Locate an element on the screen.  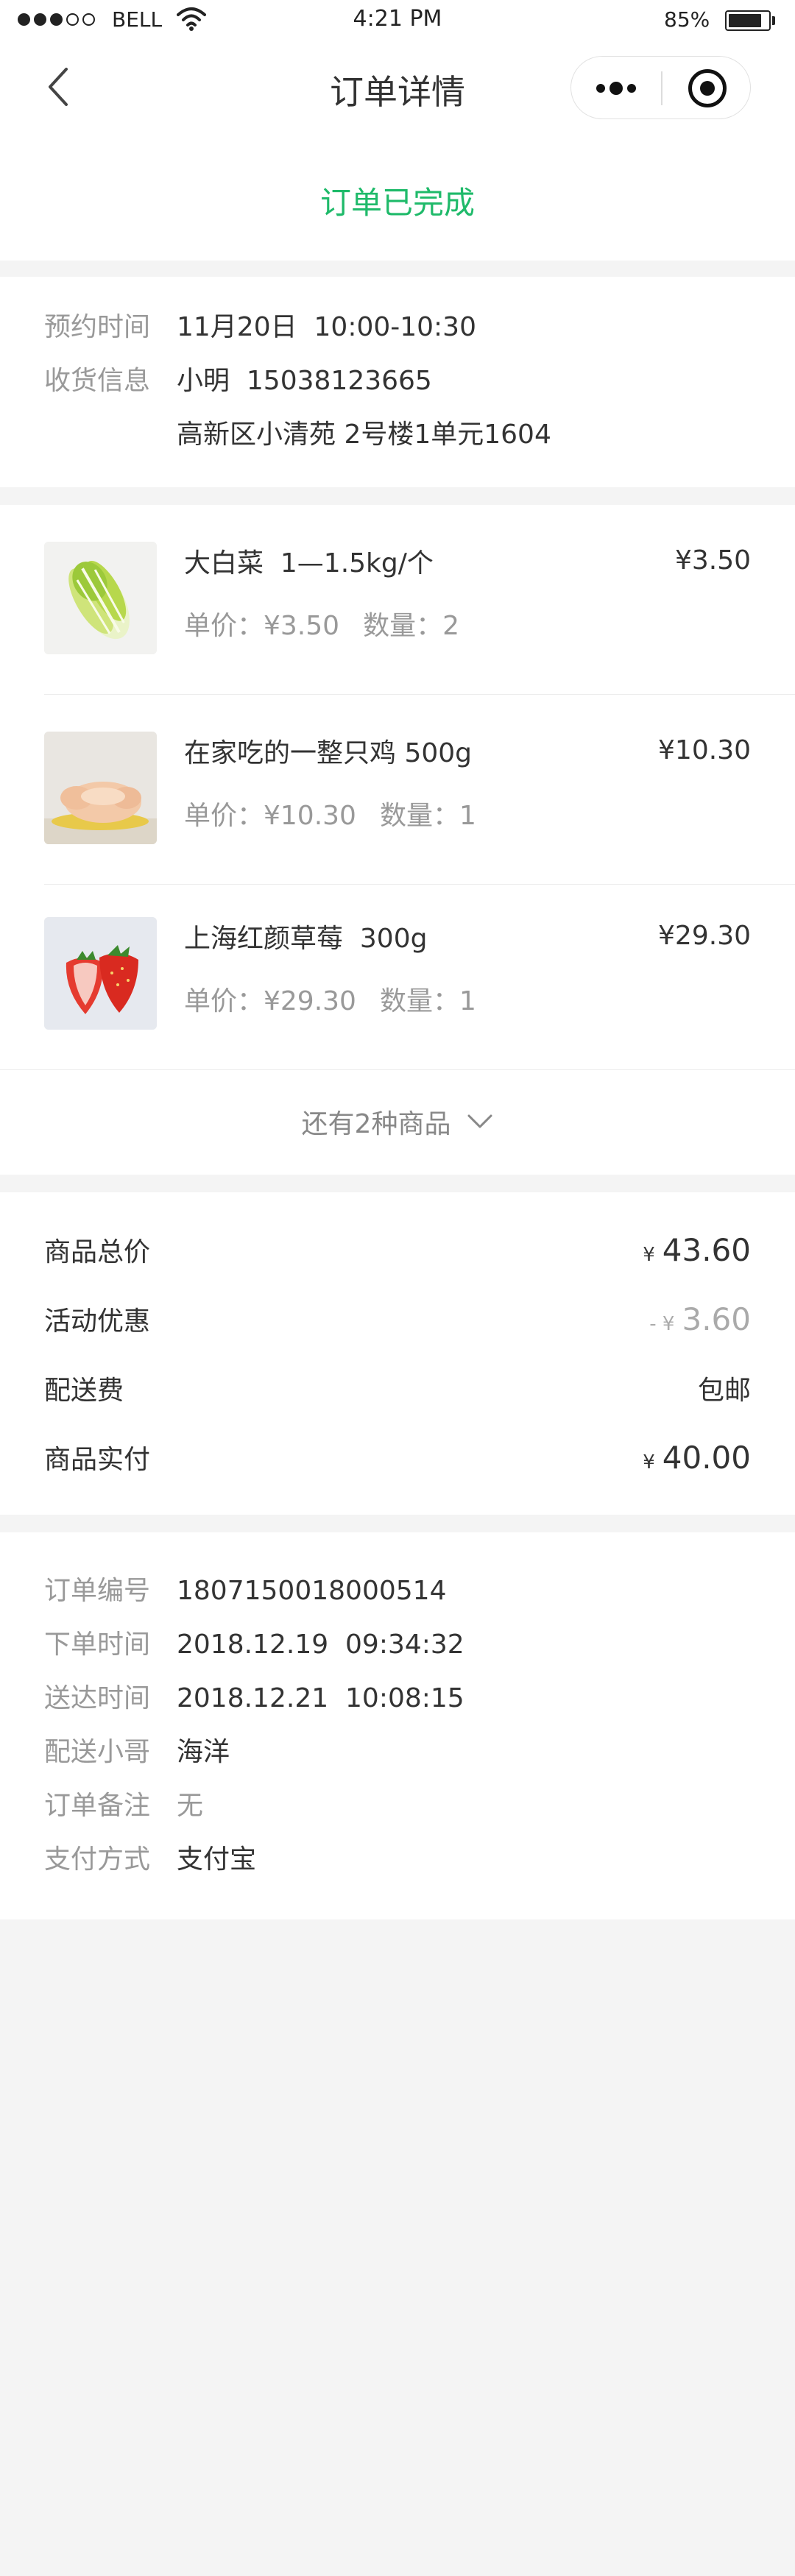
meta-label: 订单备注 is located at coordinates (97, 1806).